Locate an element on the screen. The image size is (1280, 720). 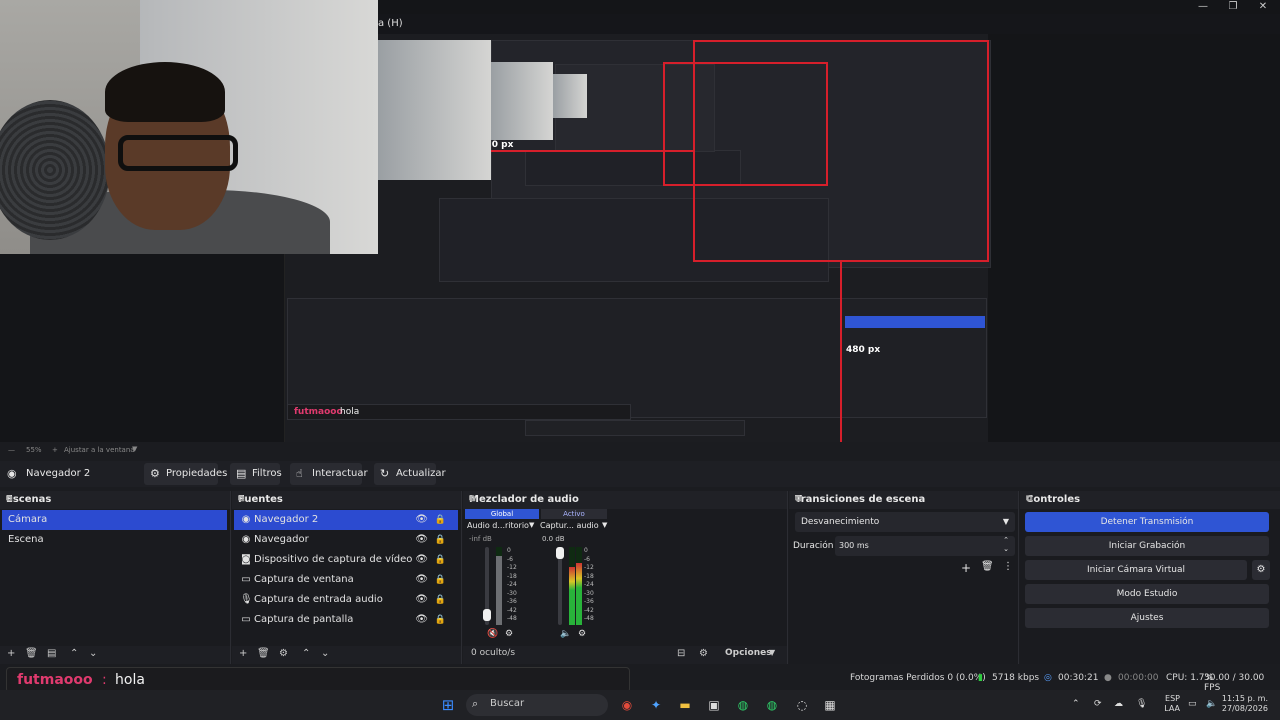
selection-box-inner is located at coordinates (745, 124).